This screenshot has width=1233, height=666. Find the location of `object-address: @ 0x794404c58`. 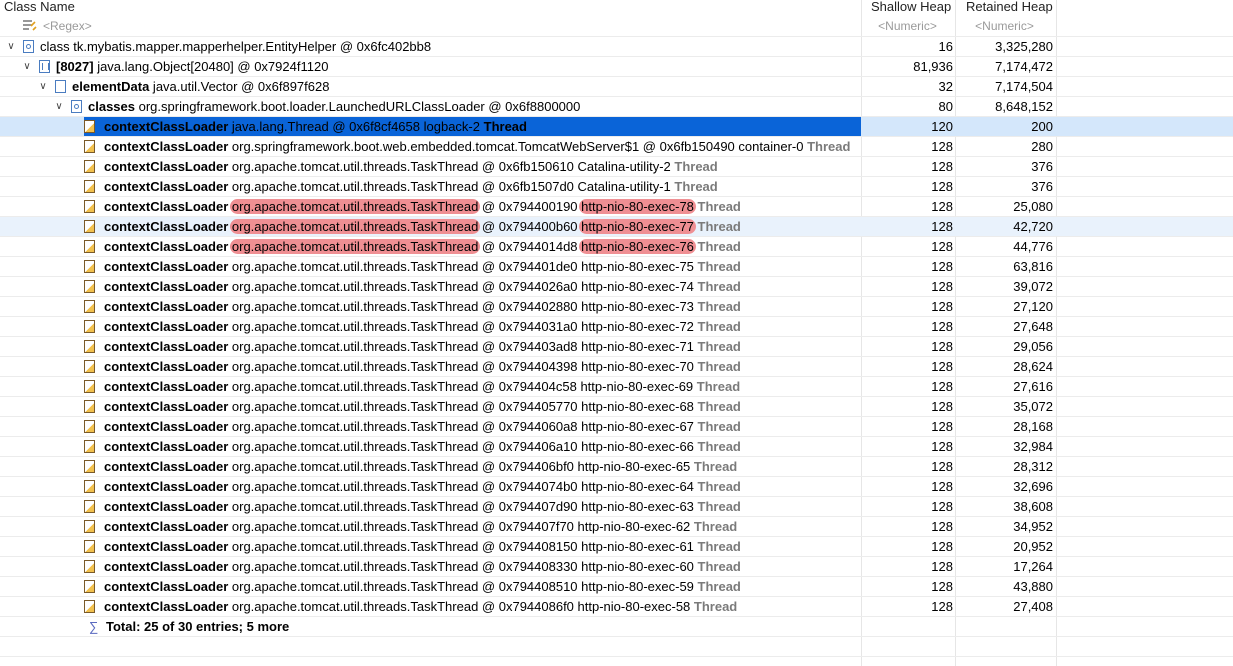

object-address: @ 0x794404c58 is located at coordinates (527, 386).